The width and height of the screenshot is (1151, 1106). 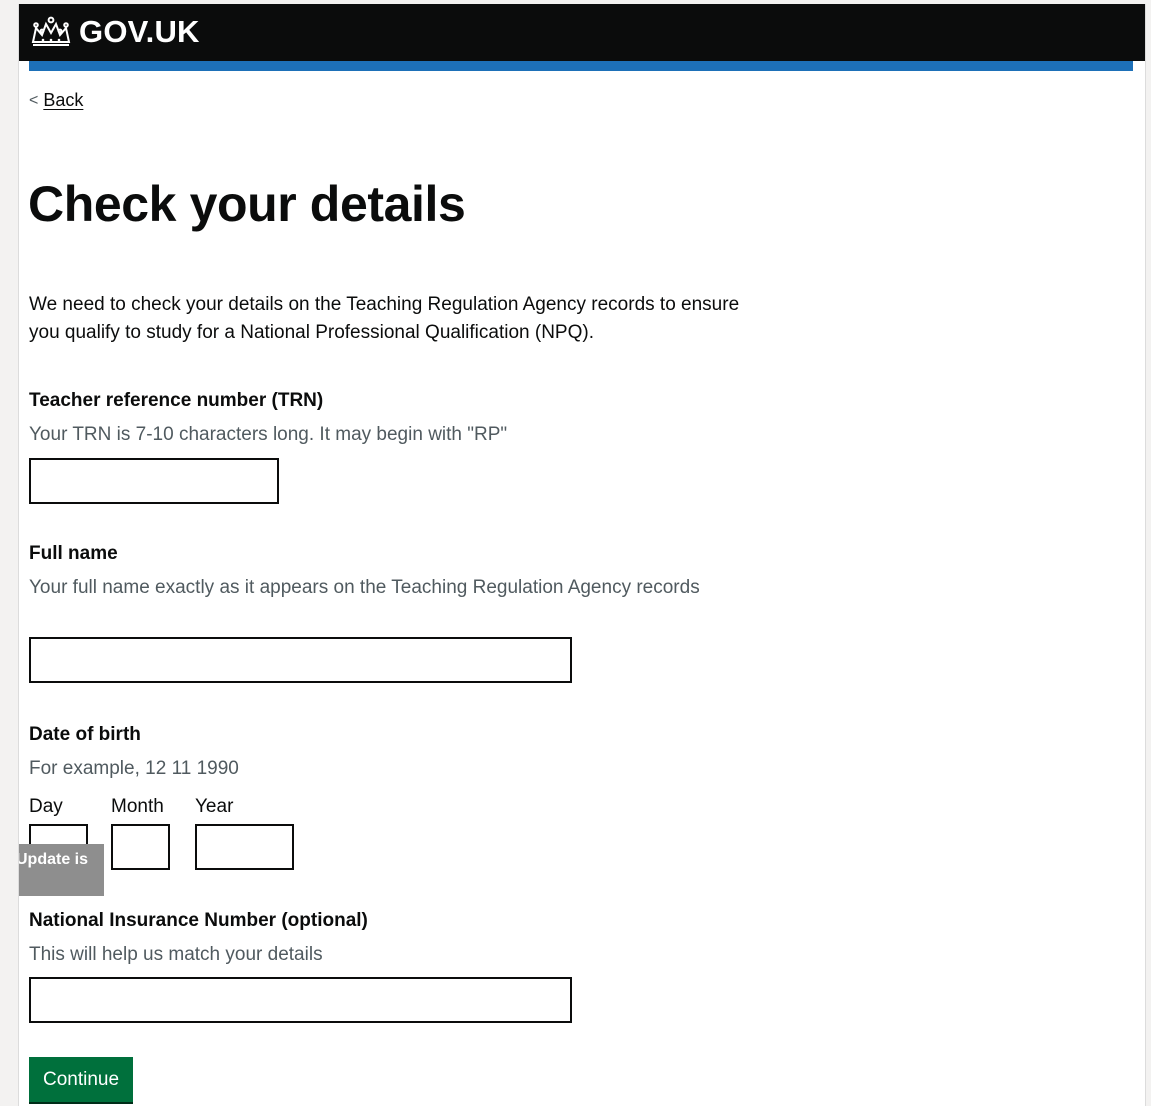 I want to click on govuk-logo-link: GOV.UK, so click(x=114, y=32).